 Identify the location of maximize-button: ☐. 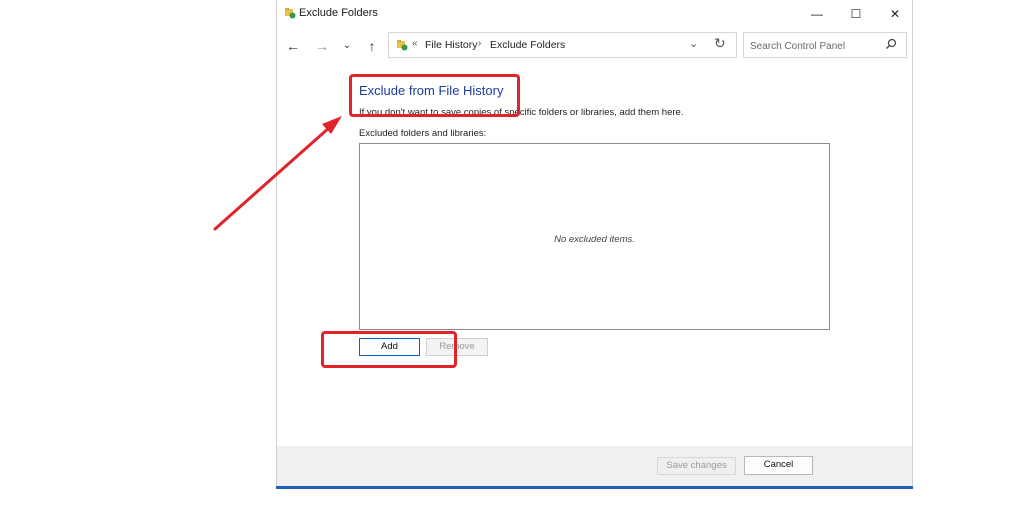
(856, 14).